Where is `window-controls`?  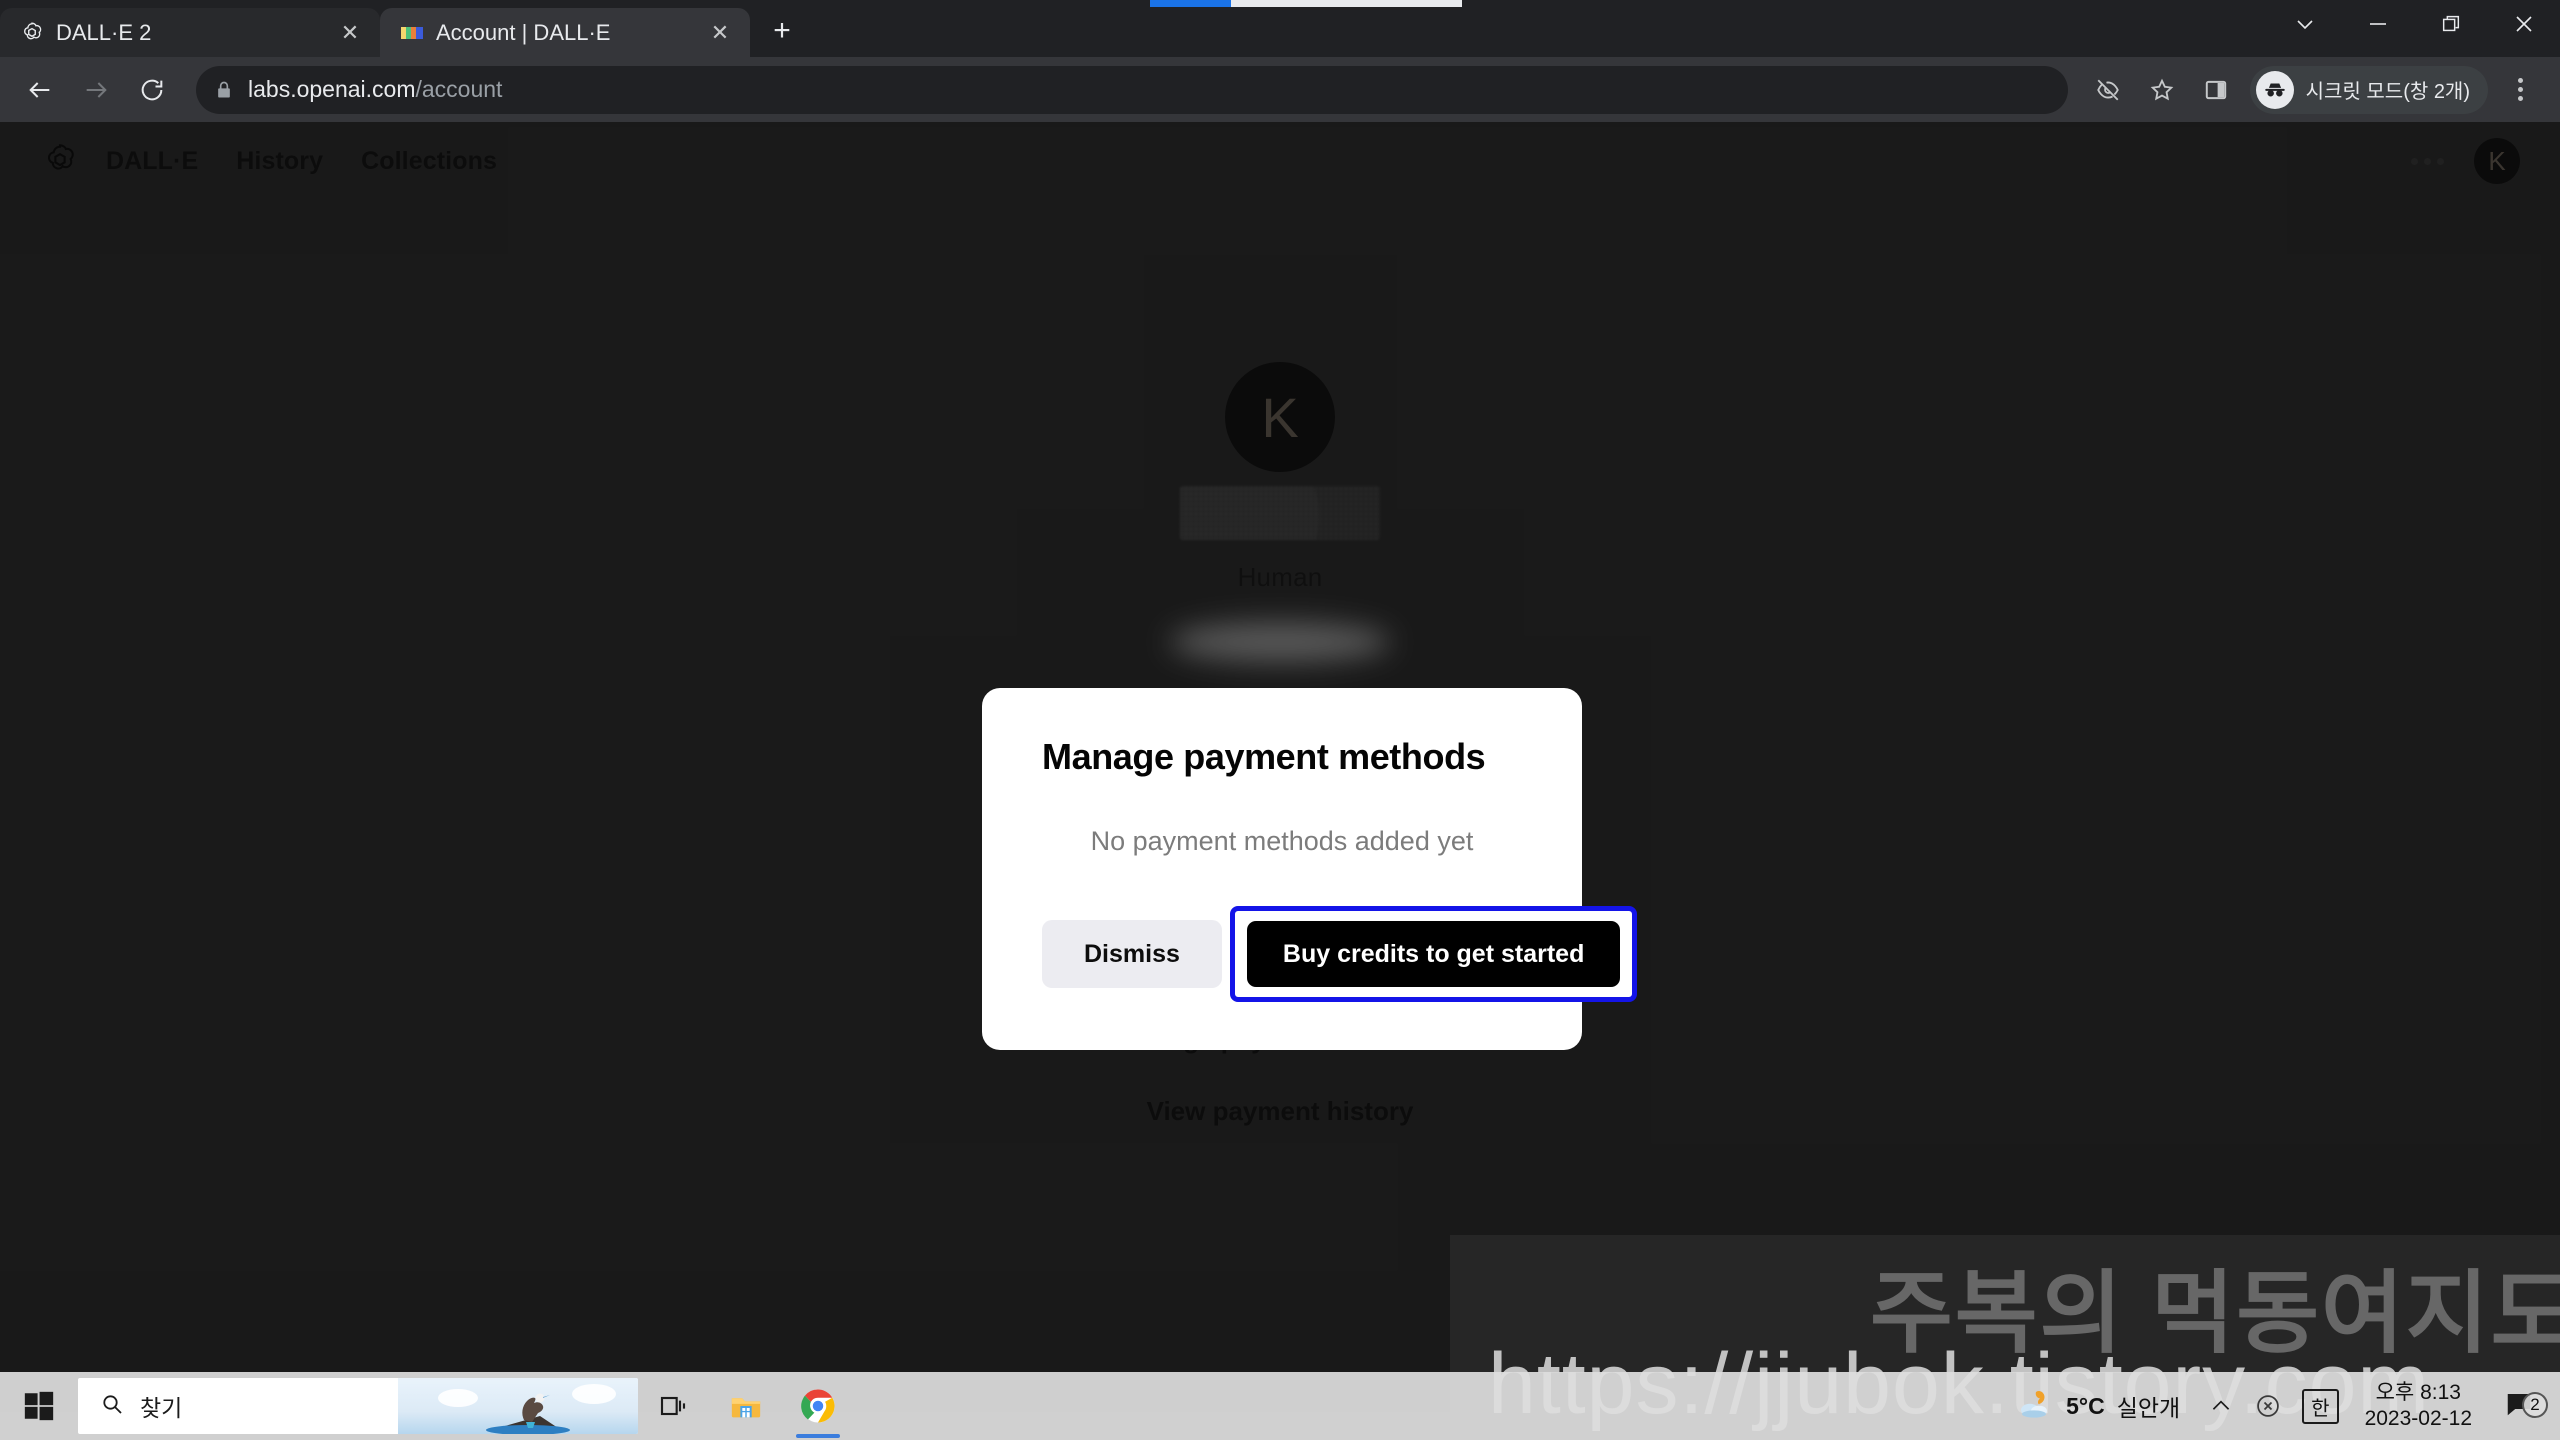 window-controls is located at coordinates (2414, 28).